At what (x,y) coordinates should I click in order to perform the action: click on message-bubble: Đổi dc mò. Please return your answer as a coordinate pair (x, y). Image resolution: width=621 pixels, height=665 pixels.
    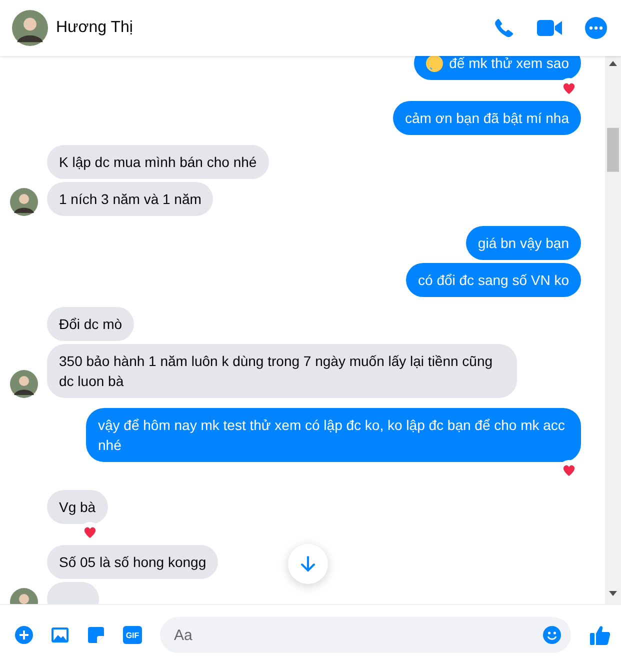
    Looking at the image, I should click on (90, 324).